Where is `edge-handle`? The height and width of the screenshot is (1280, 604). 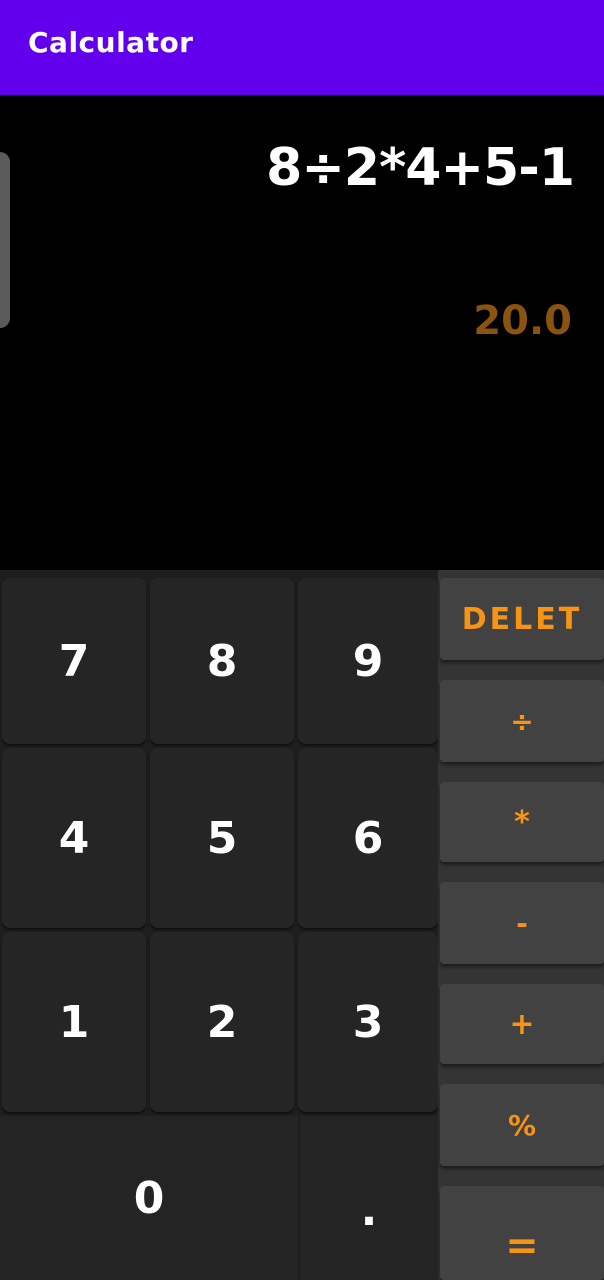
edge-handle is located at coordinates (5, 240).